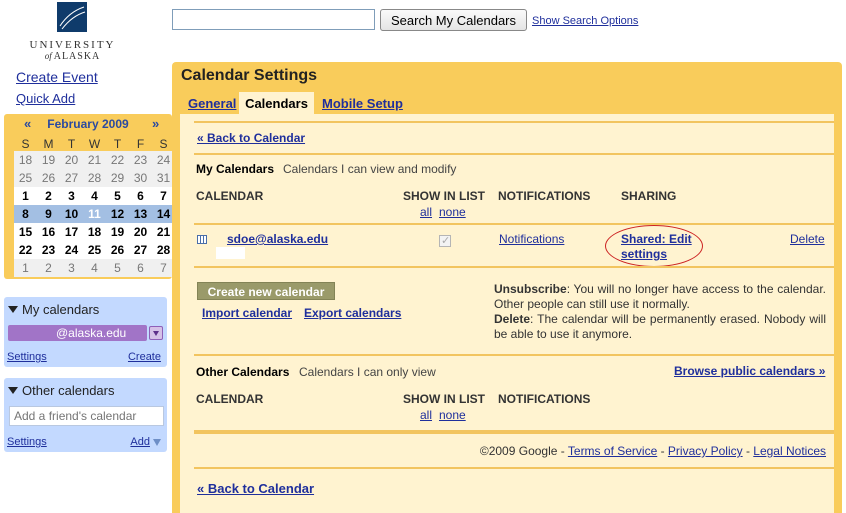 This screenshot has height=513, width=846. What do you see at coordinates (247, 313) in the screenshot?
I see `import-calendar-link: Import calendar` at bounding box center [247, 313].